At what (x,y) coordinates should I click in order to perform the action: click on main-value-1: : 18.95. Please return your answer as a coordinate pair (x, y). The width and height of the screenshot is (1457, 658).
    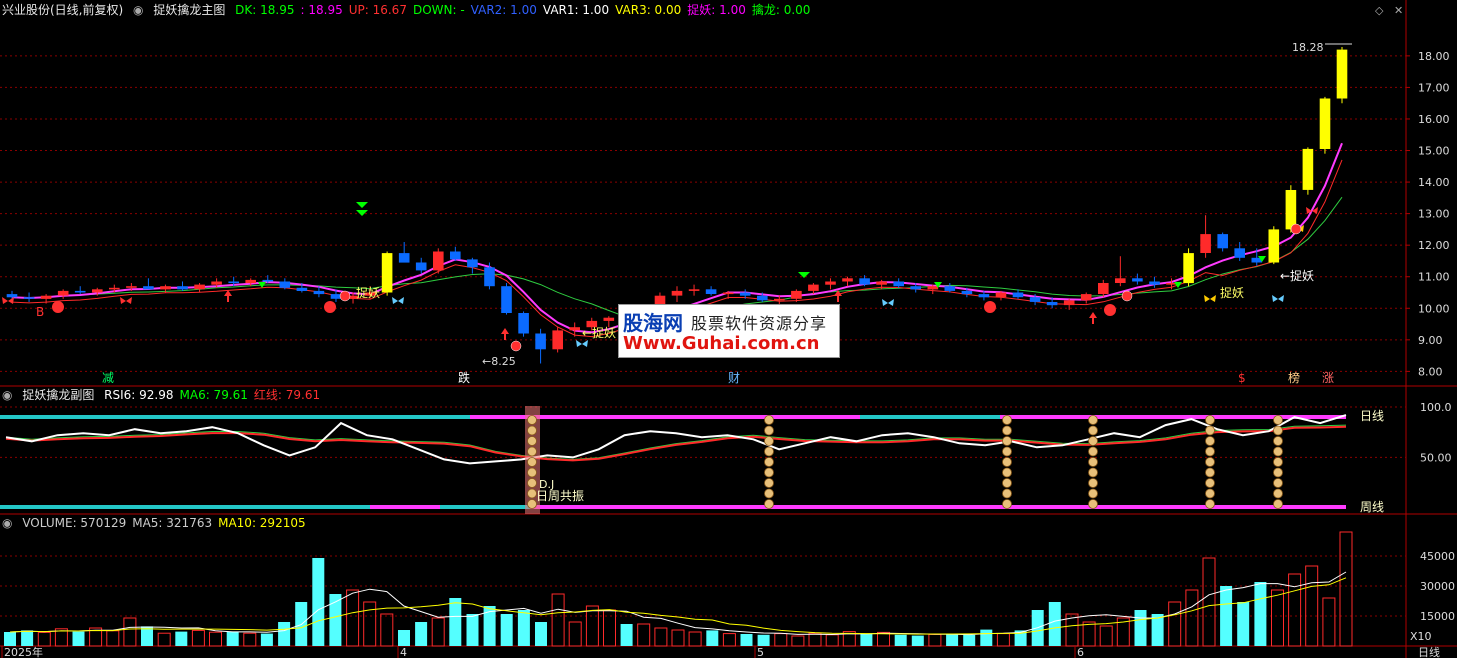
    Looking at the image, I should click on (321, 10).